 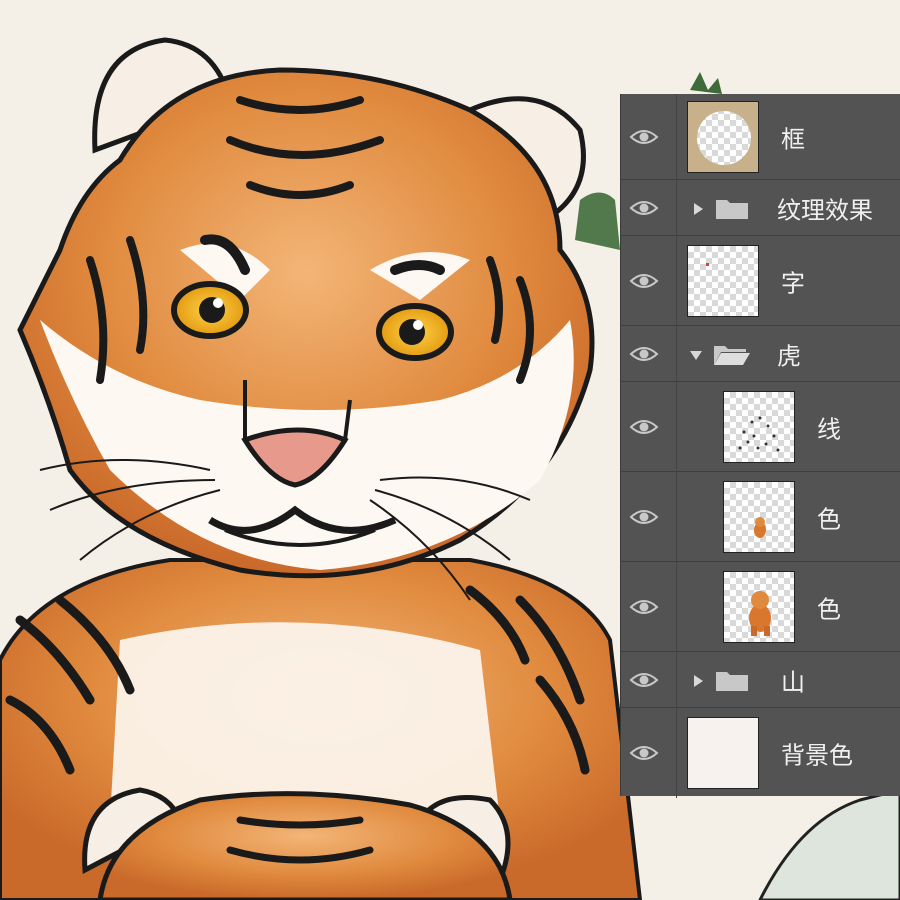 I want to click on layer-row-color-2: 色, so click(x=760, y=607).